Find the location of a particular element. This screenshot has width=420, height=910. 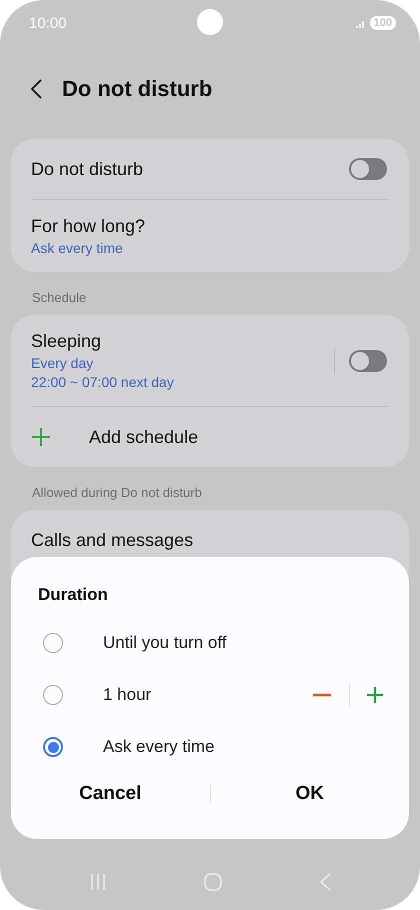

row-subtitle: 22:00 ~ 07:00 next day is located at coordinates (103, 382).